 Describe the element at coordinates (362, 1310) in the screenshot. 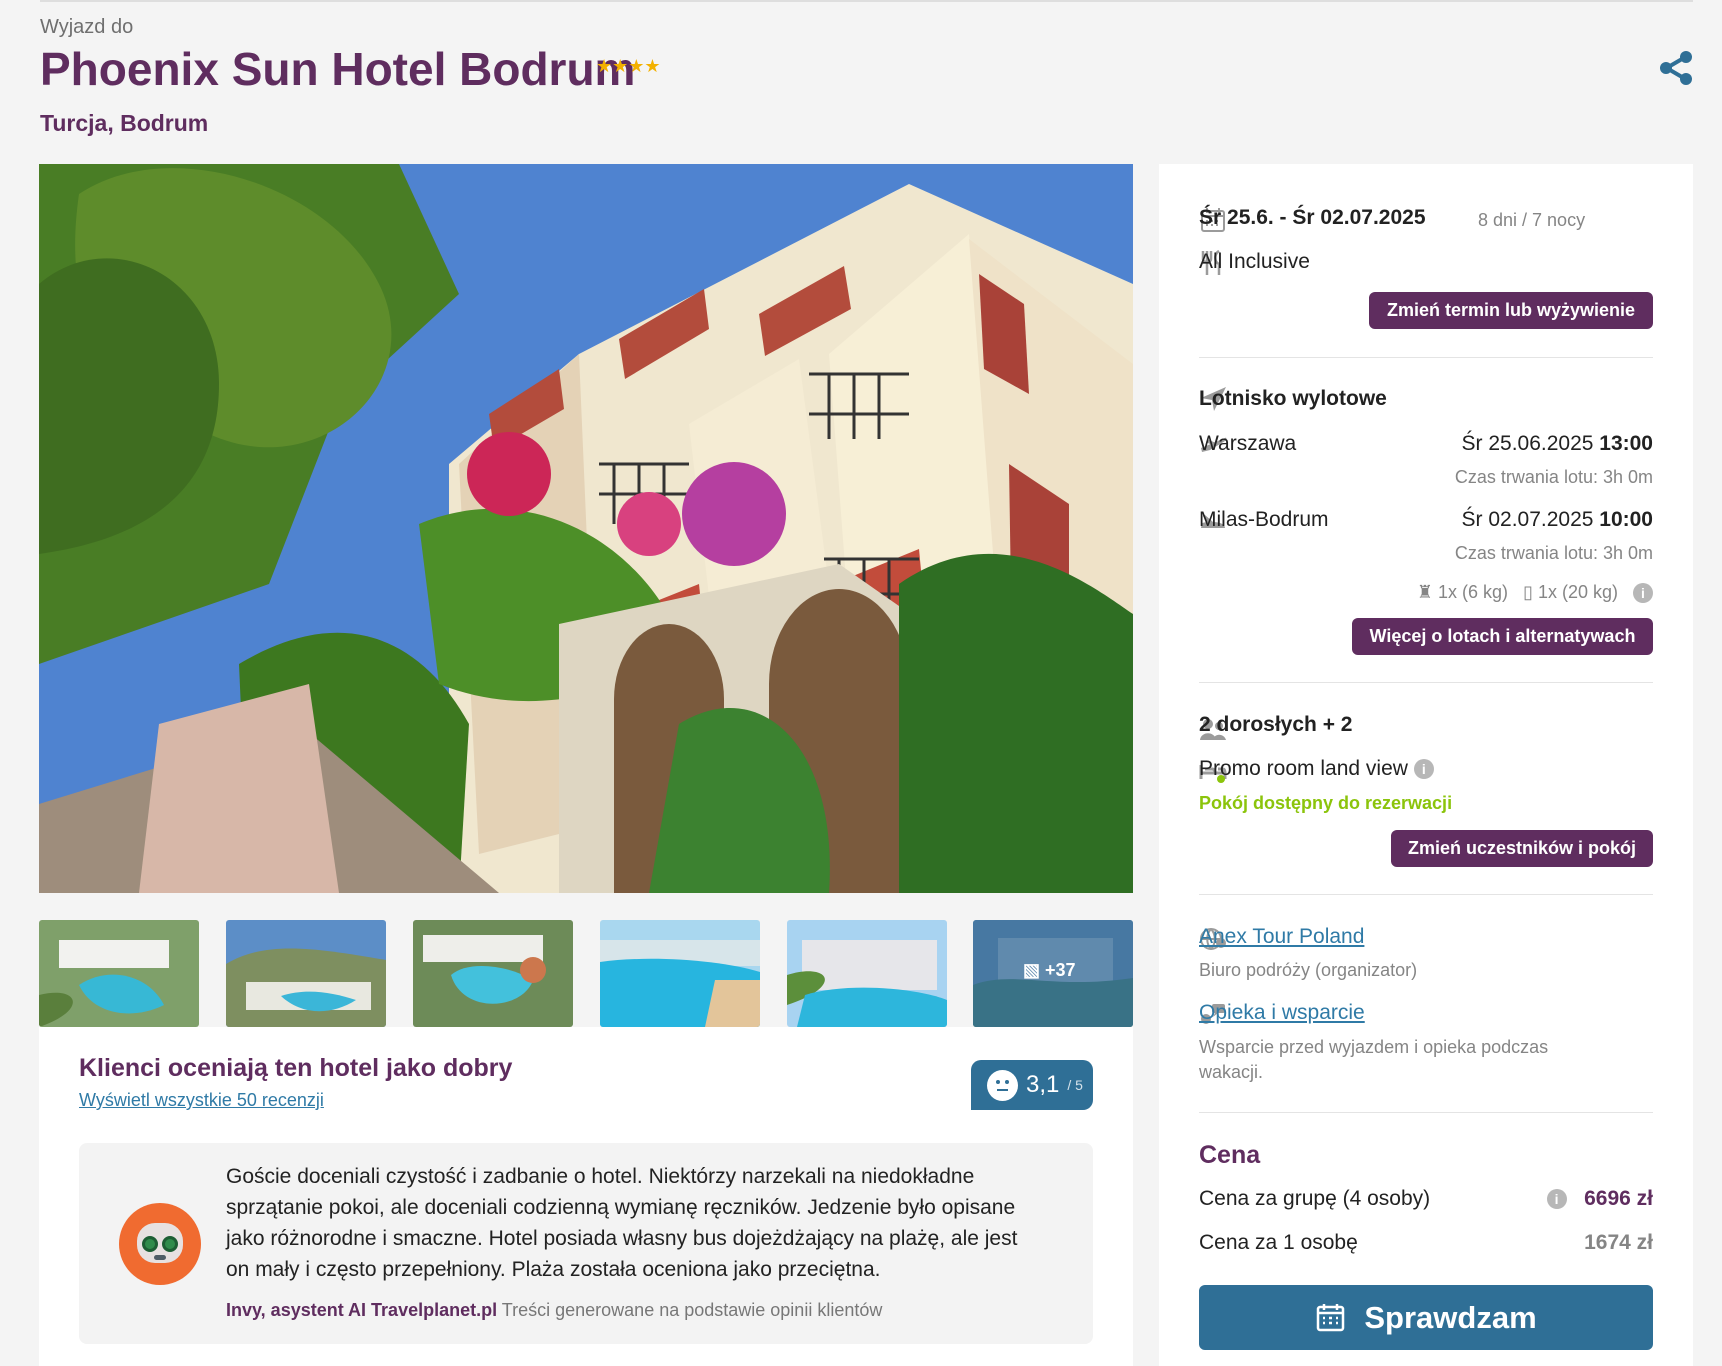

I see `ai-assistant-name: Invy, asystent AI Travelplanet.pl` at that location.